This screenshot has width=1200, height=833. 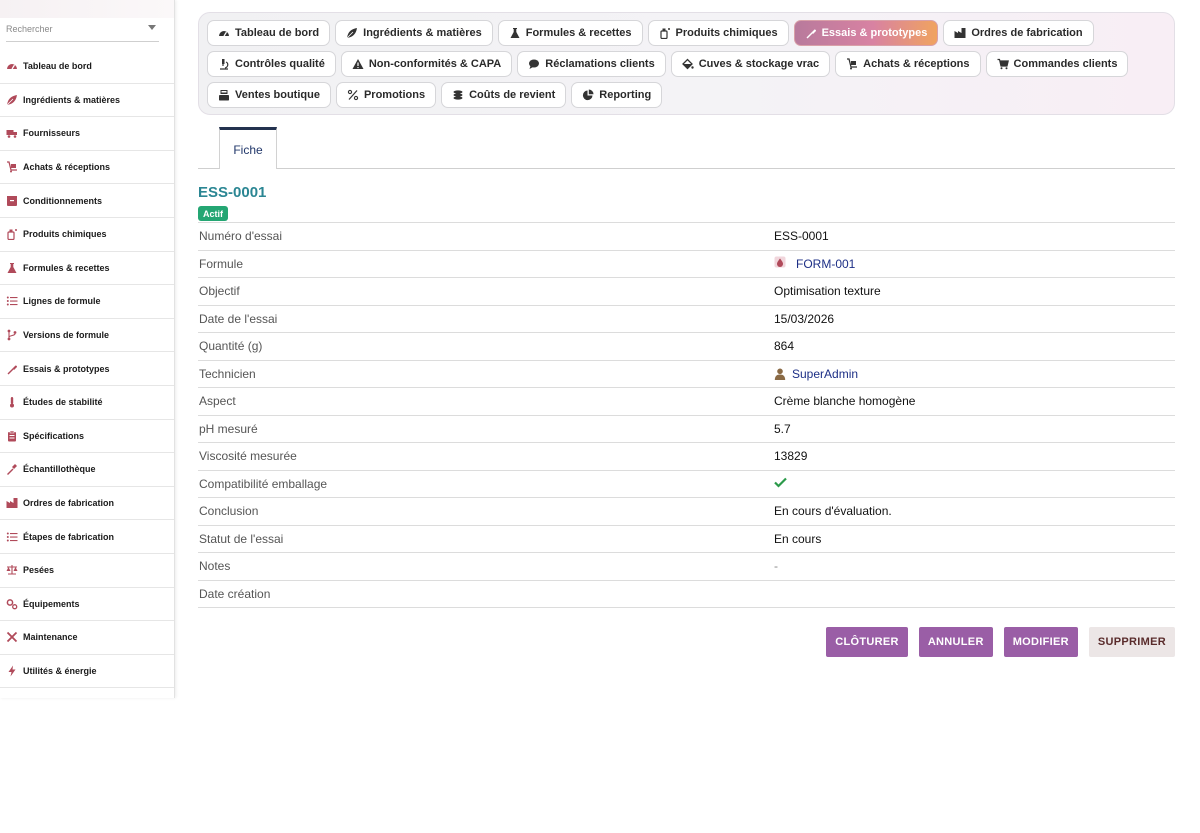 I want to click on field-label: Conclusion, so click(x=229, y=511).